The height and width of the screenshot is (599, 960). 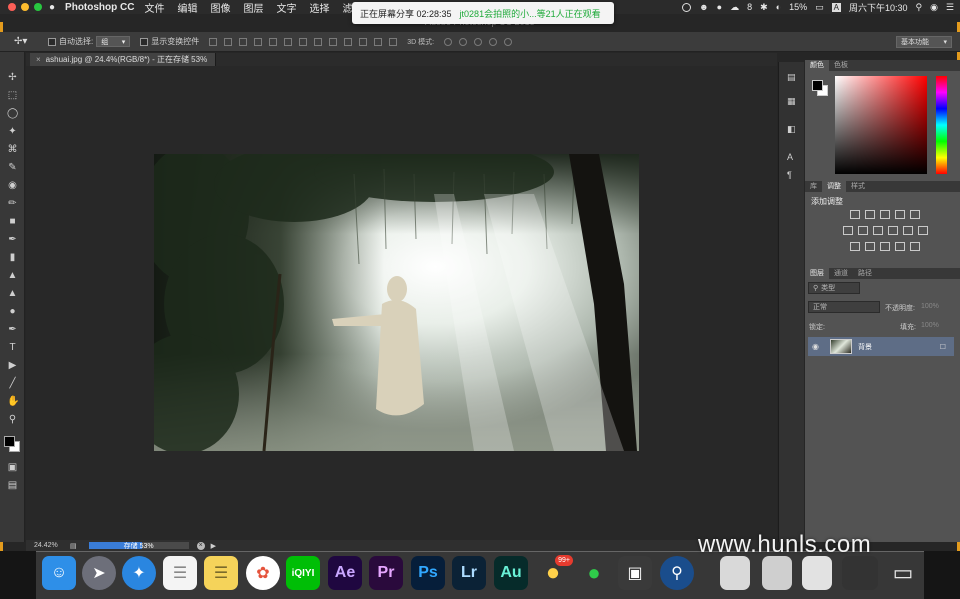 What do you see at coordinates (12, 221) in the screenshot?
I see `stamp-tool-icon: ■` at bounding box center [12, 221].